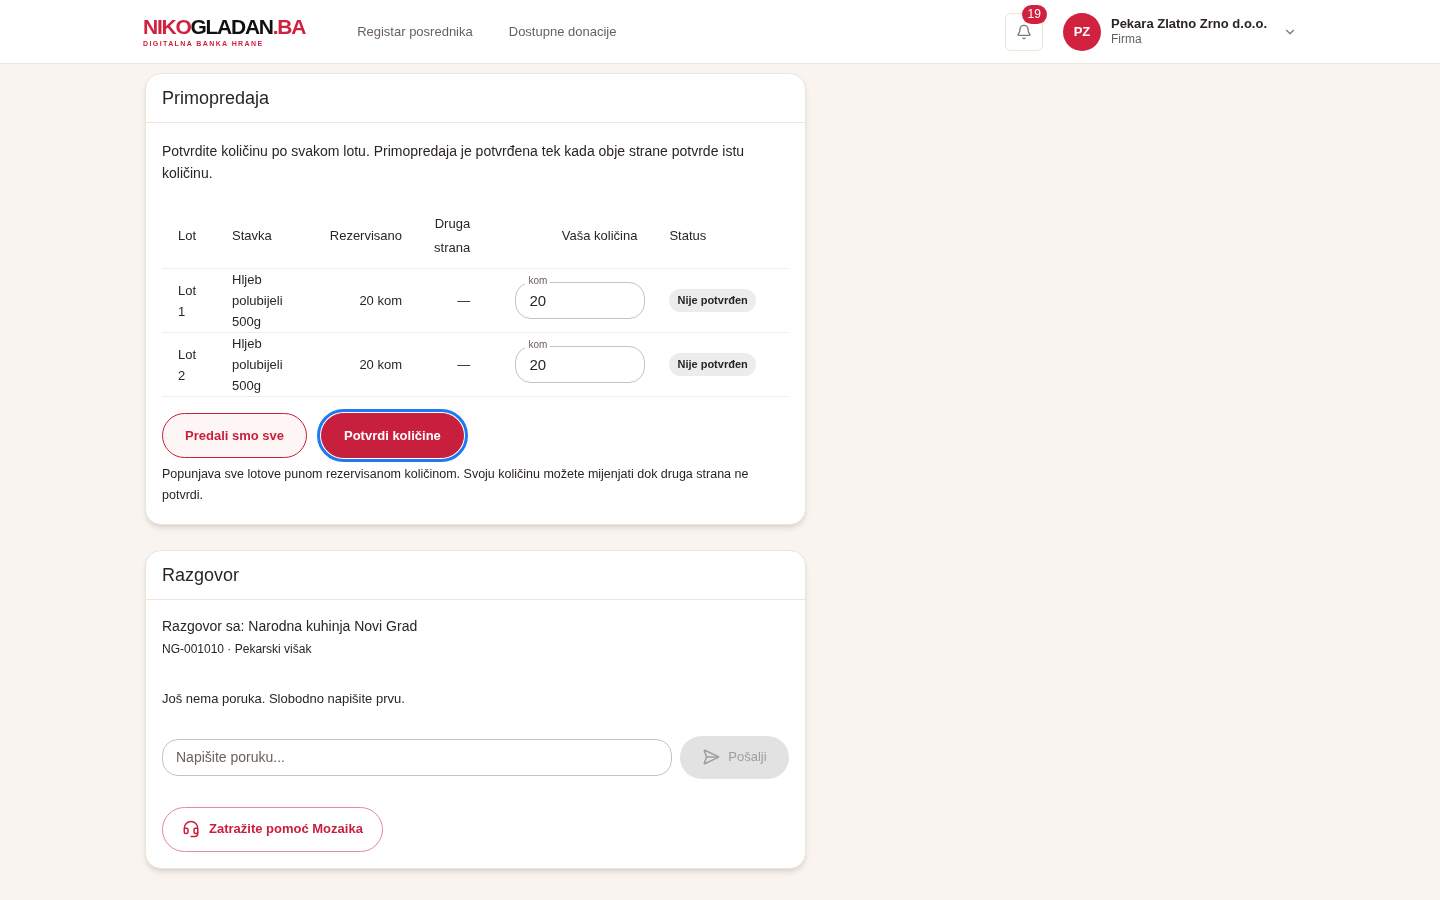  What do you see at coordinates (358, 236) in the screenshot?
I see `column-header: Rezervisano` at bounding box center [358, 236].